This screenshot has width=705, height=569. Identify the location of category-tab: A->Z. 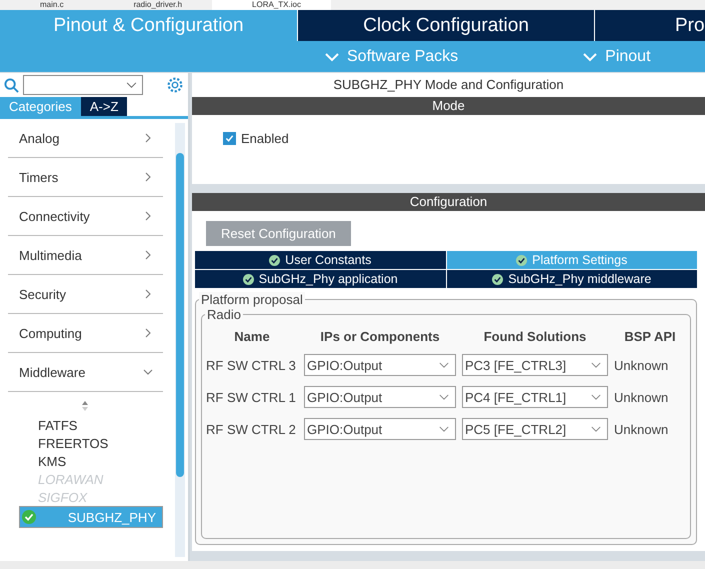
(104, 106).